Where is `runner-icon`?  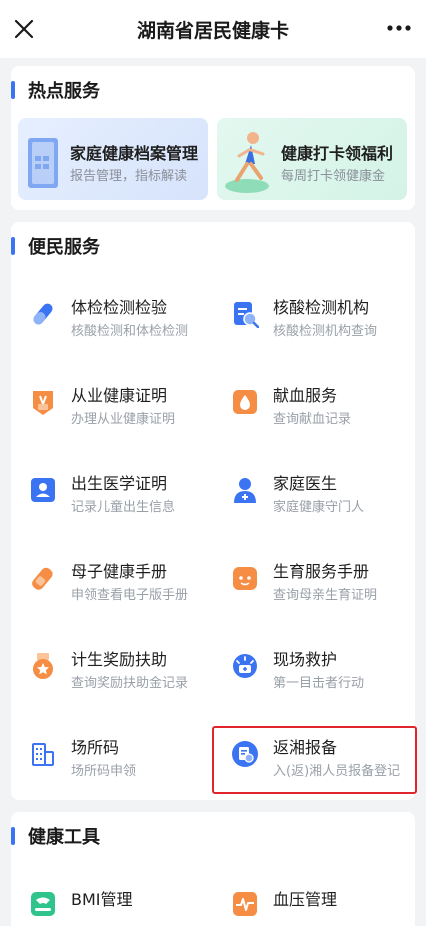 runner-icon is located at coordinates (247, 162).